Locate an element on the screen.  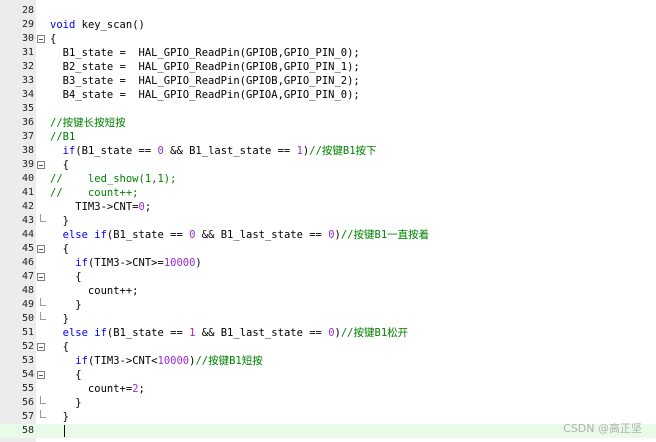
code-line: 49 } is located at coordinates (328, 305).